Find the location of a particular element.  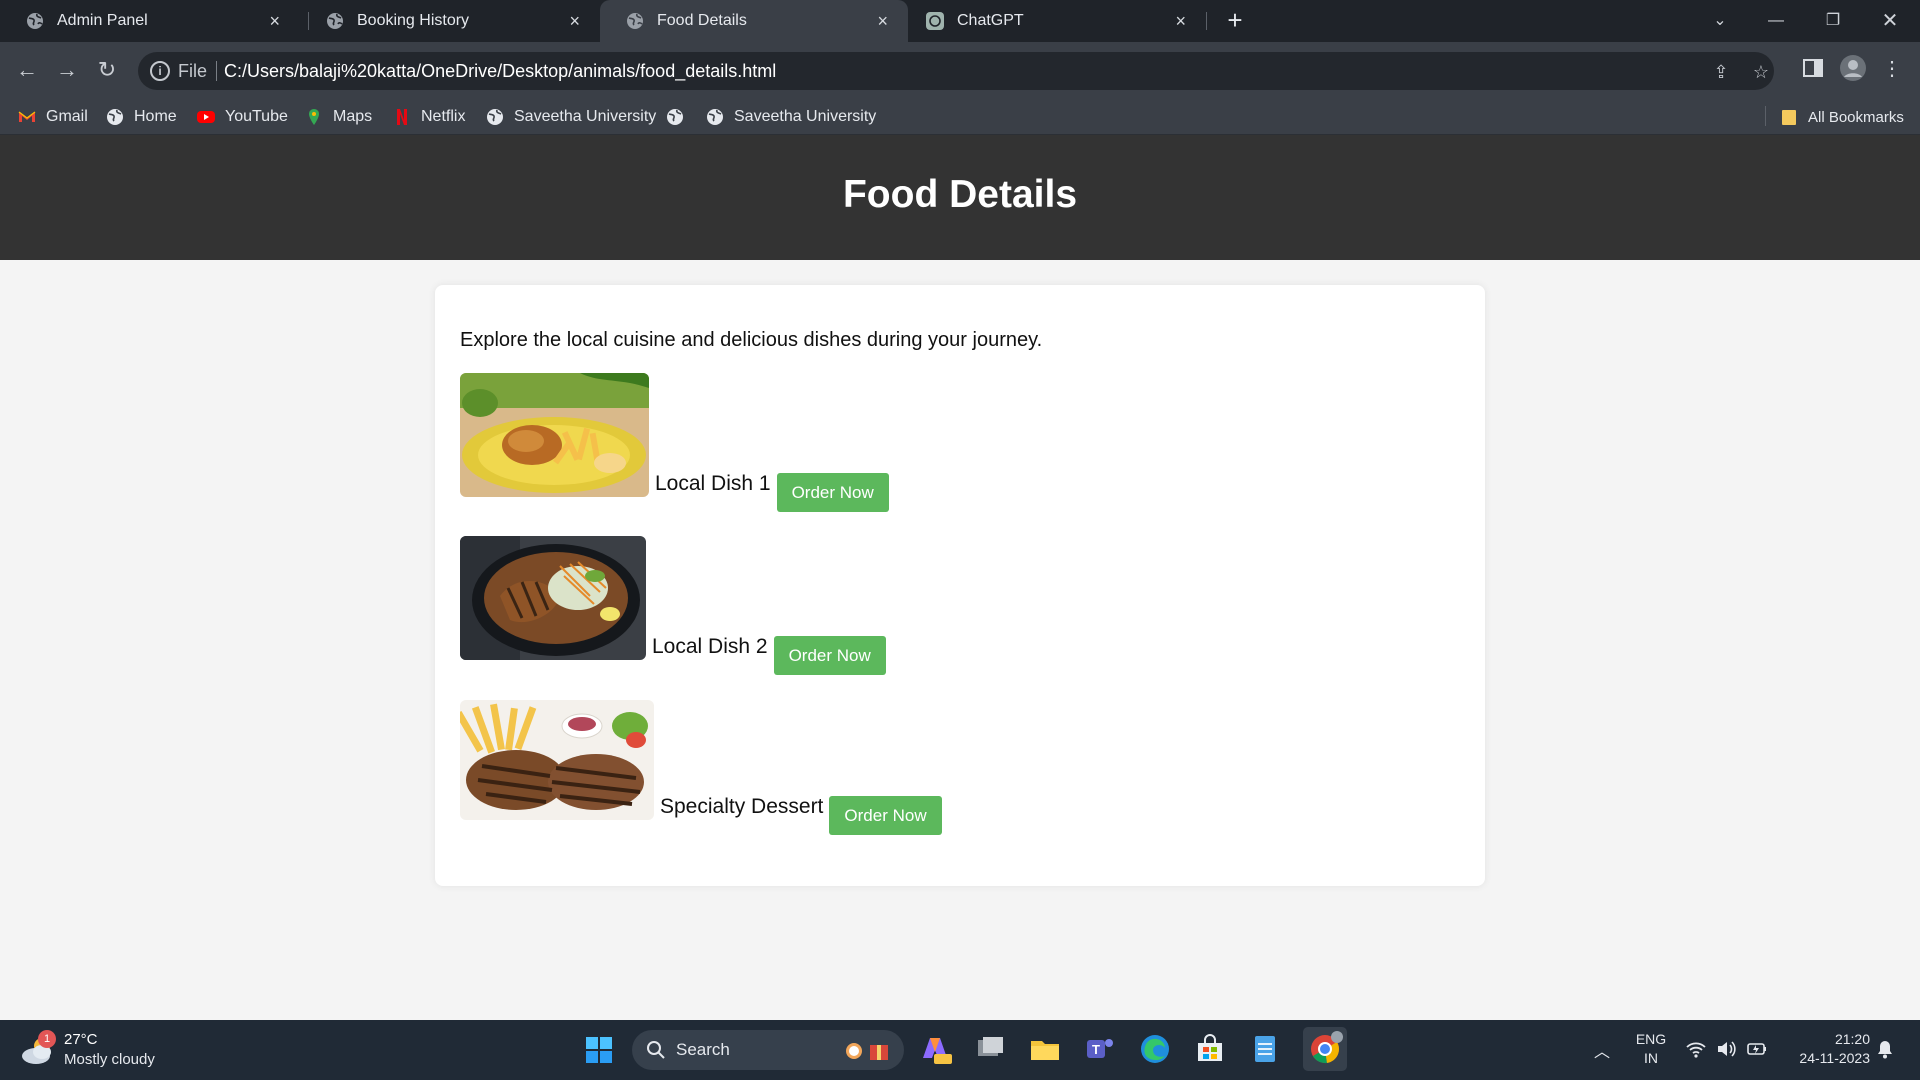

minimize-icon: — is located at coordinates (1776, 21).